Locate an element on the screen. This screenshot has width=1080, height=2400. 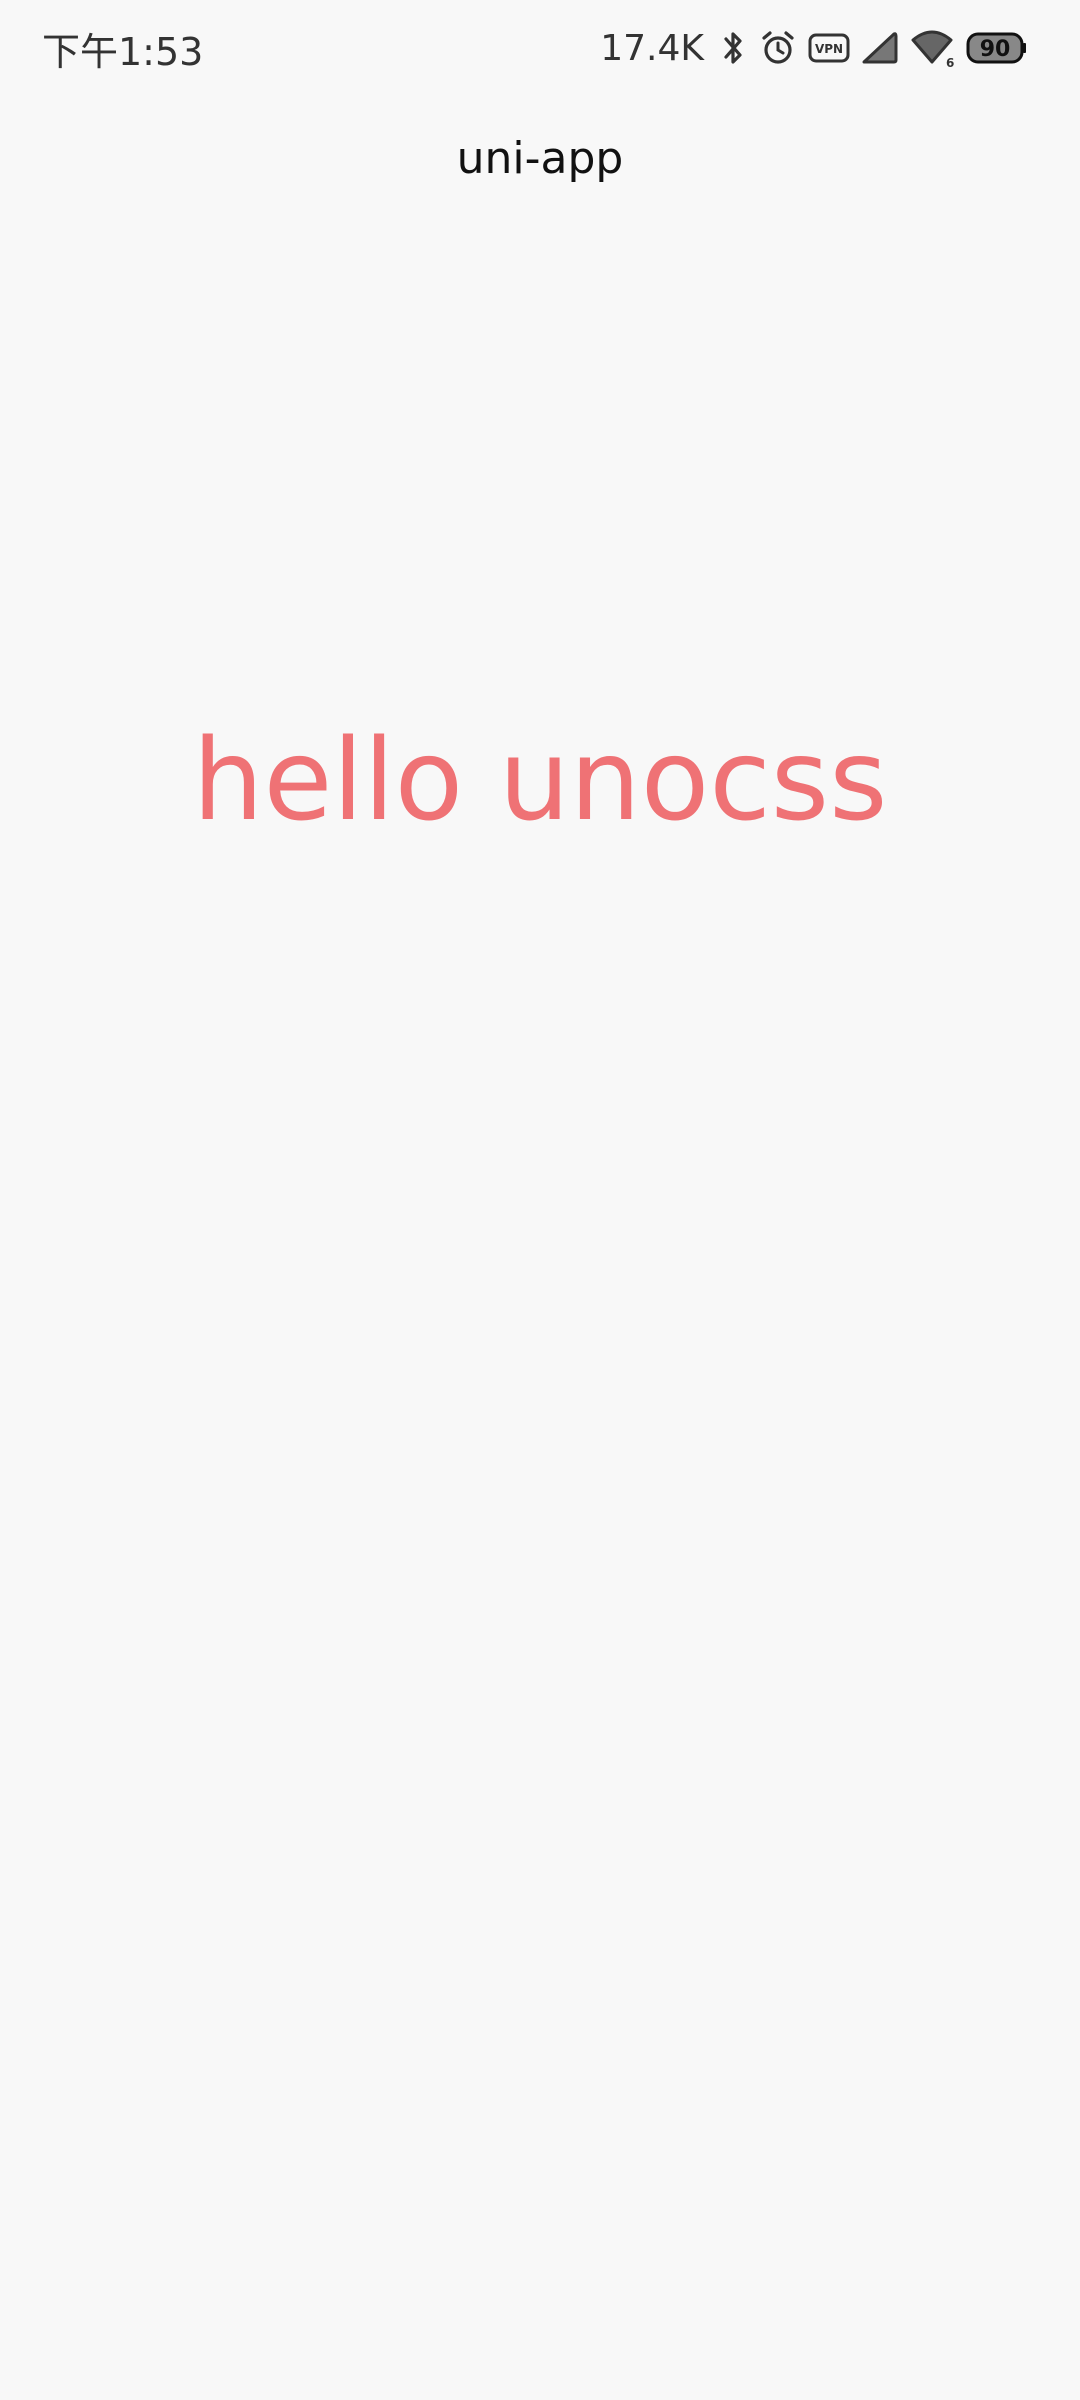
bluetooth-icon is located at coordinates (733, 48).